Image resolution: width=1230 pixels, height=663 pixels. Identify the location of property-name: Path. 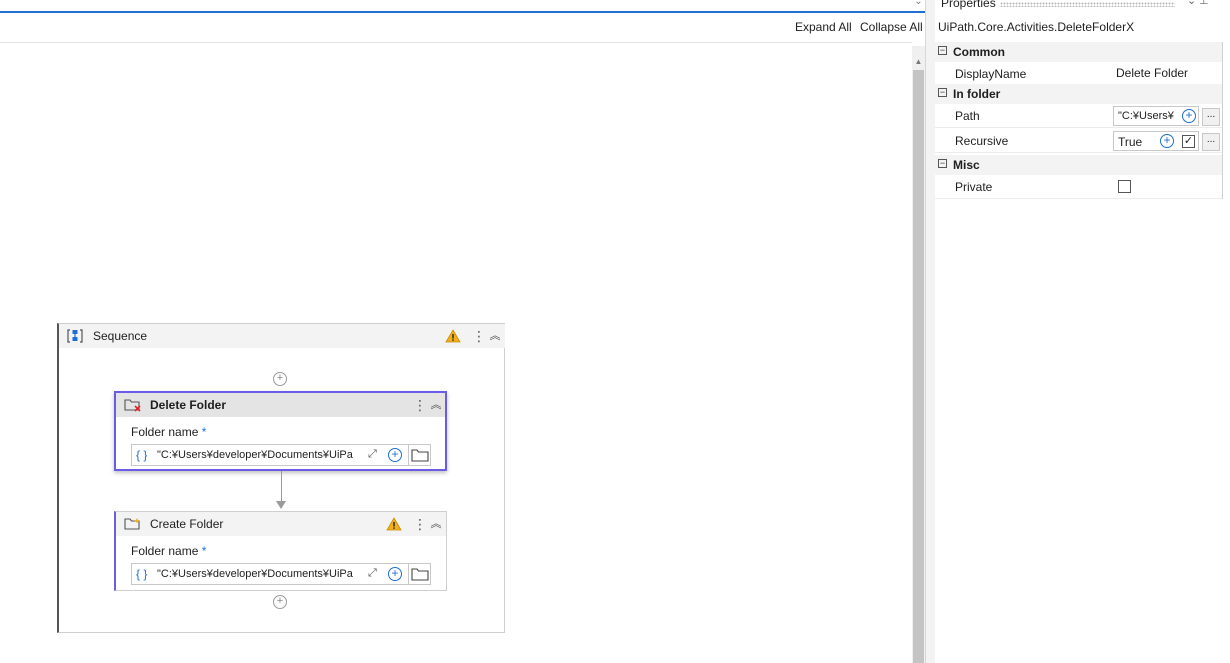
(967, 116).